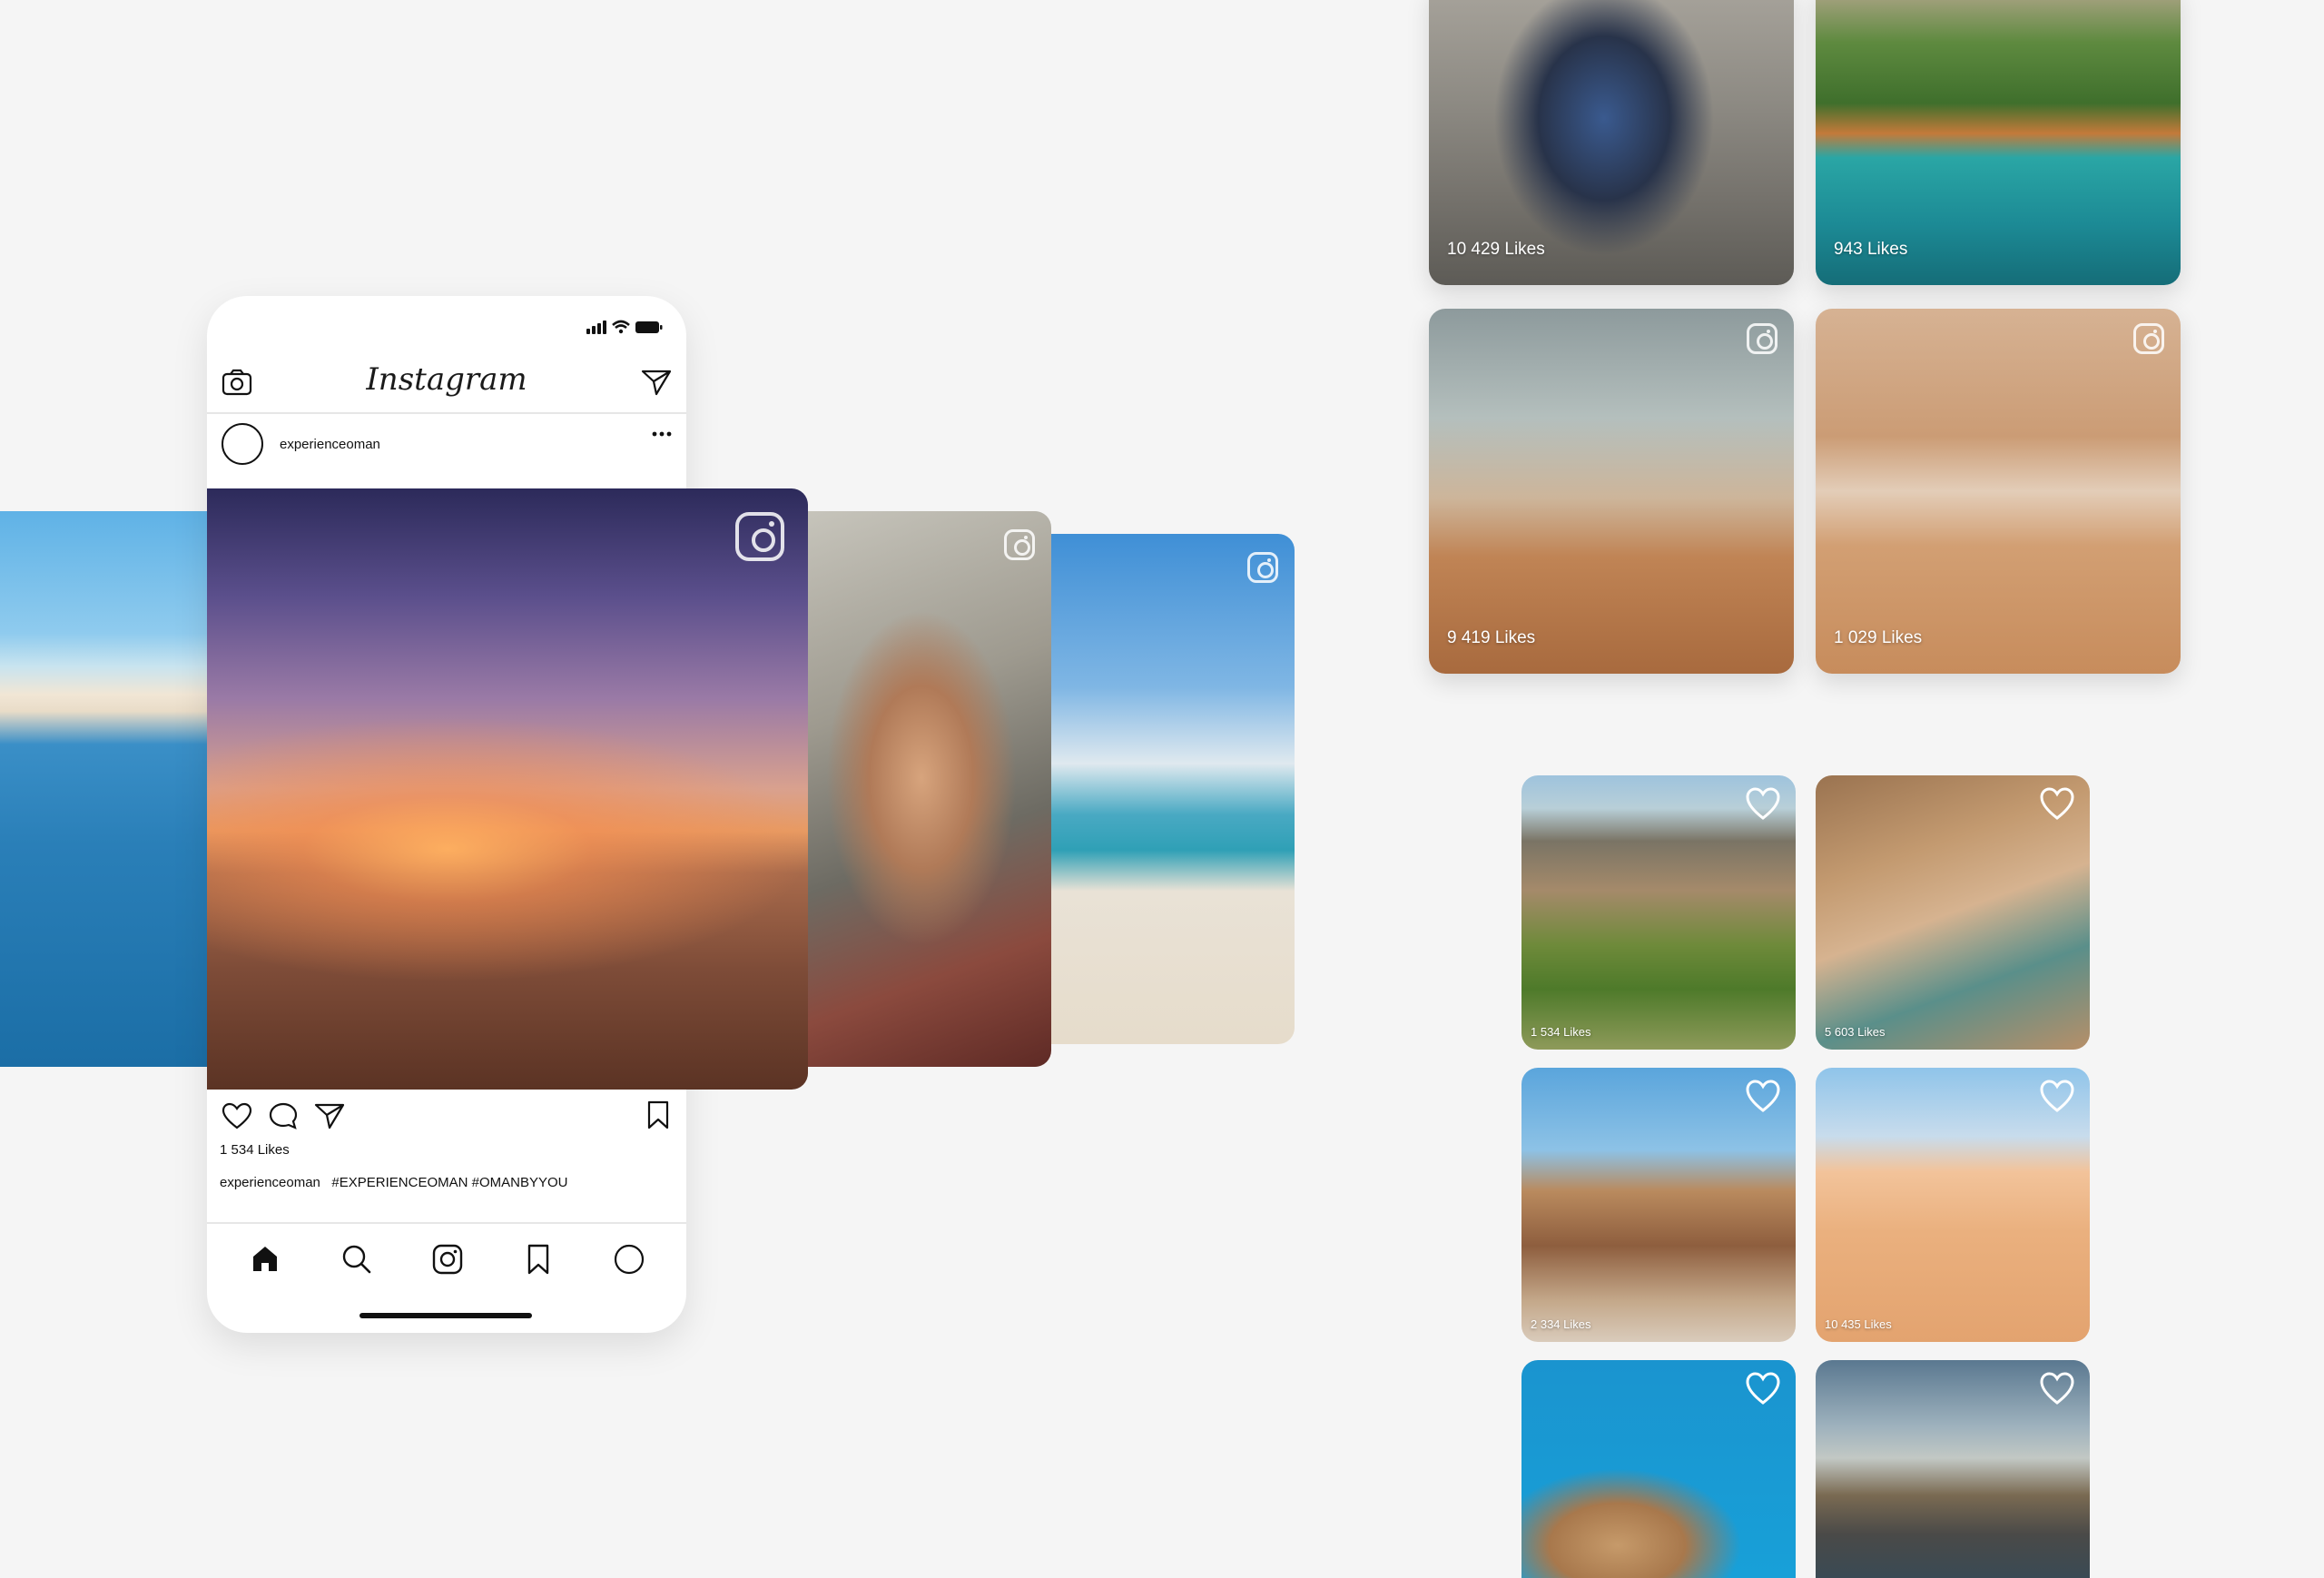 Image resolution: width=2324 pixels, height=1578 pixels. Describe the element at coordinates (330, 444) in the screenshot. I see `post-username: experienceoman` at that location.